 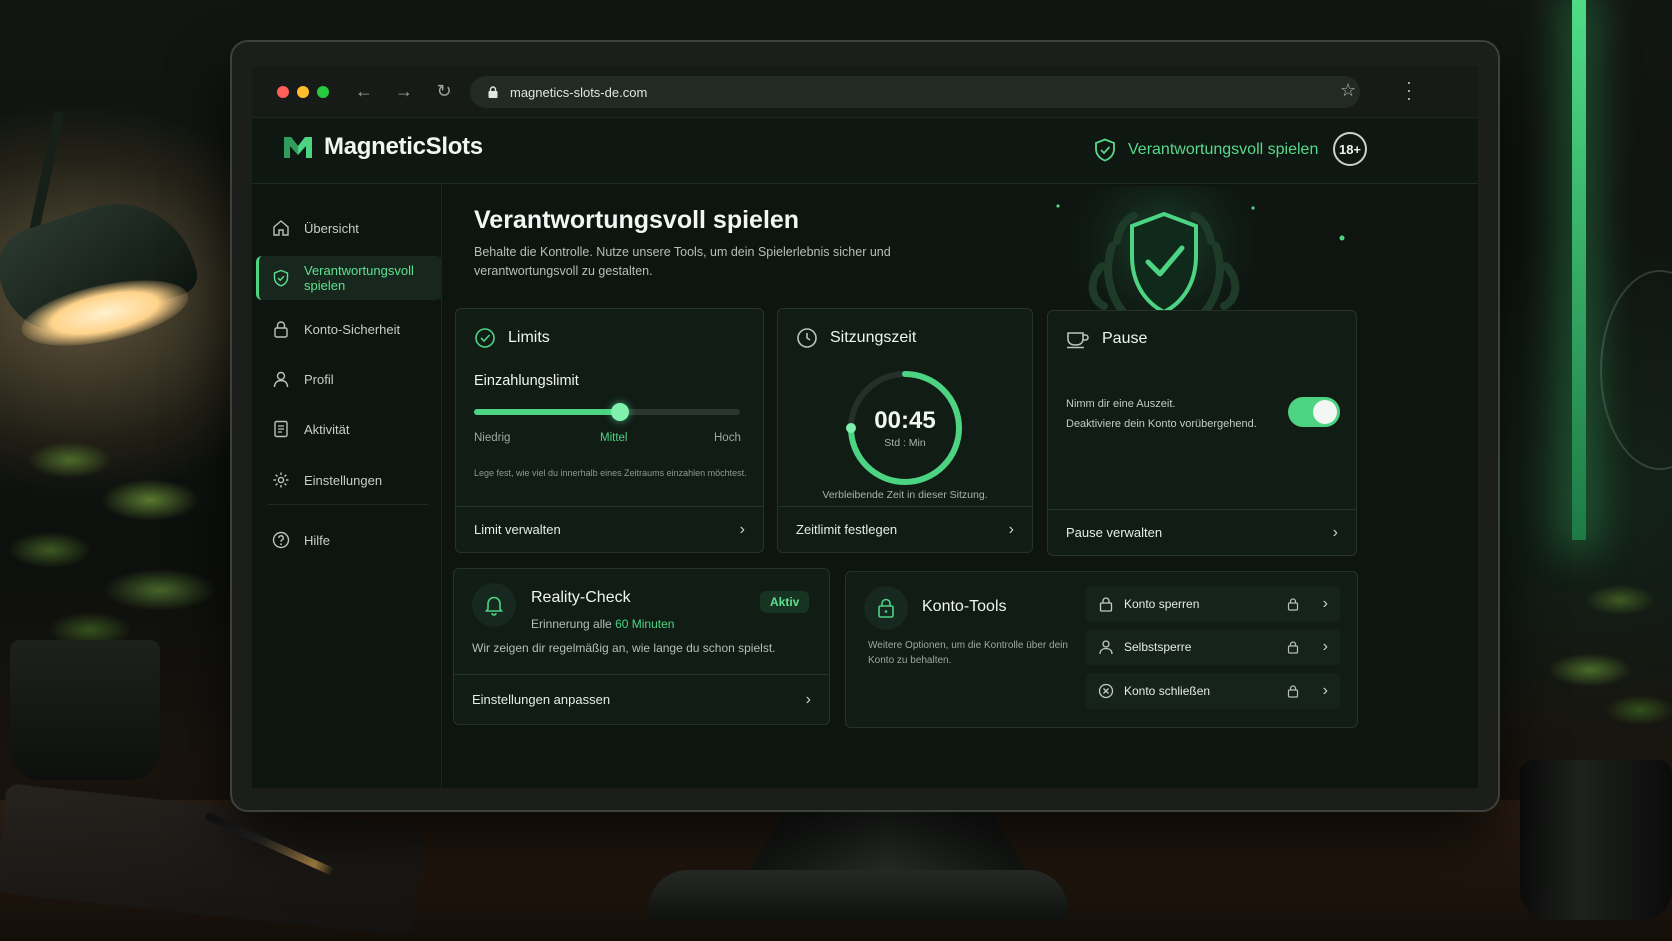 I want to click on status-badge: Aktiv, so click(x=785, y=602).